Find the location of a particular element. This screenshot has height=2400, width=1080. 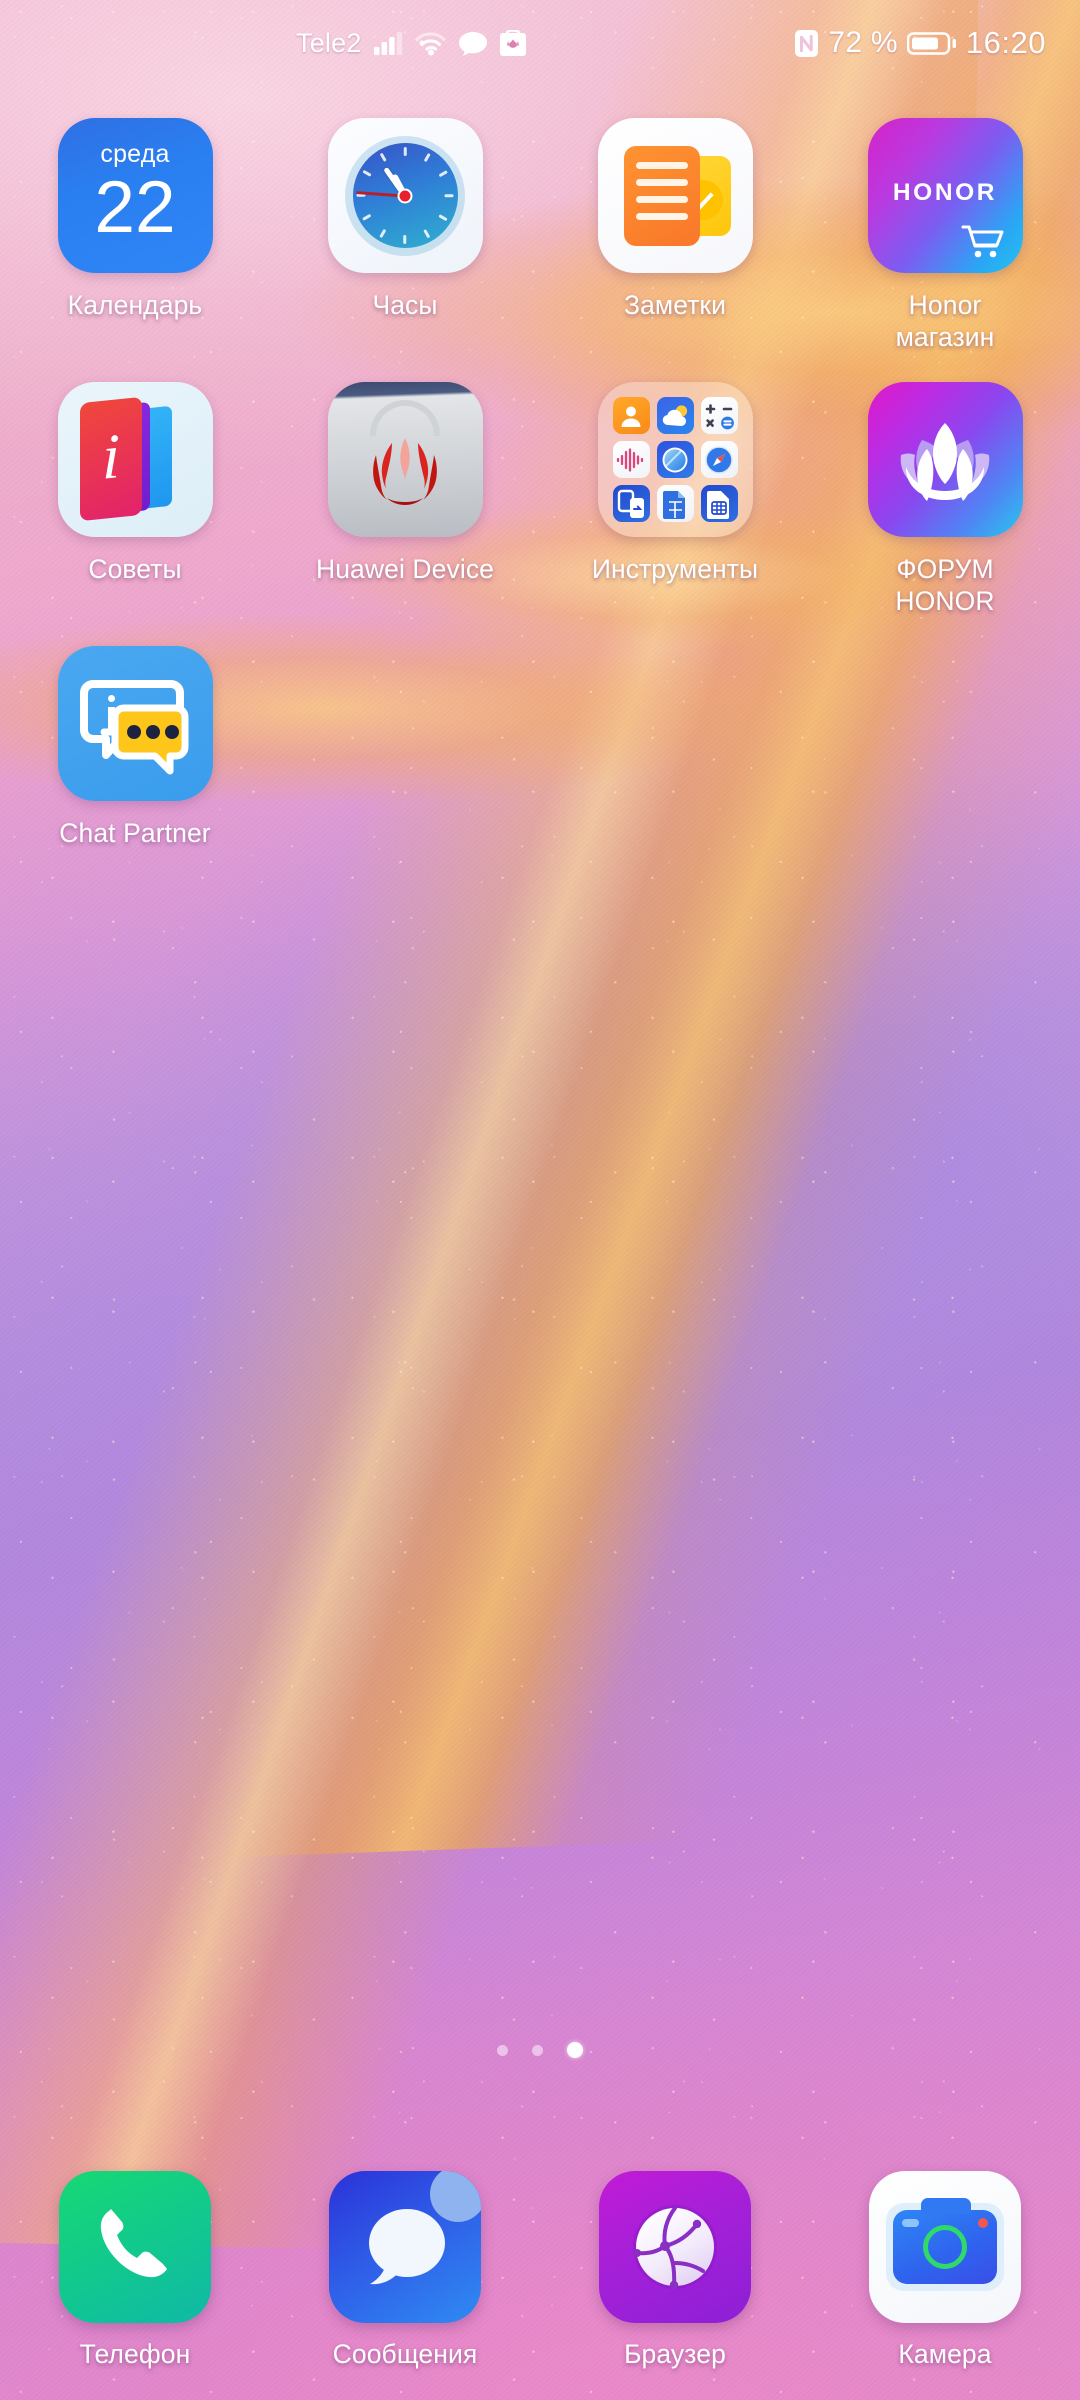

calendar-icon: среда 22 is located at coordinates (135, 195).